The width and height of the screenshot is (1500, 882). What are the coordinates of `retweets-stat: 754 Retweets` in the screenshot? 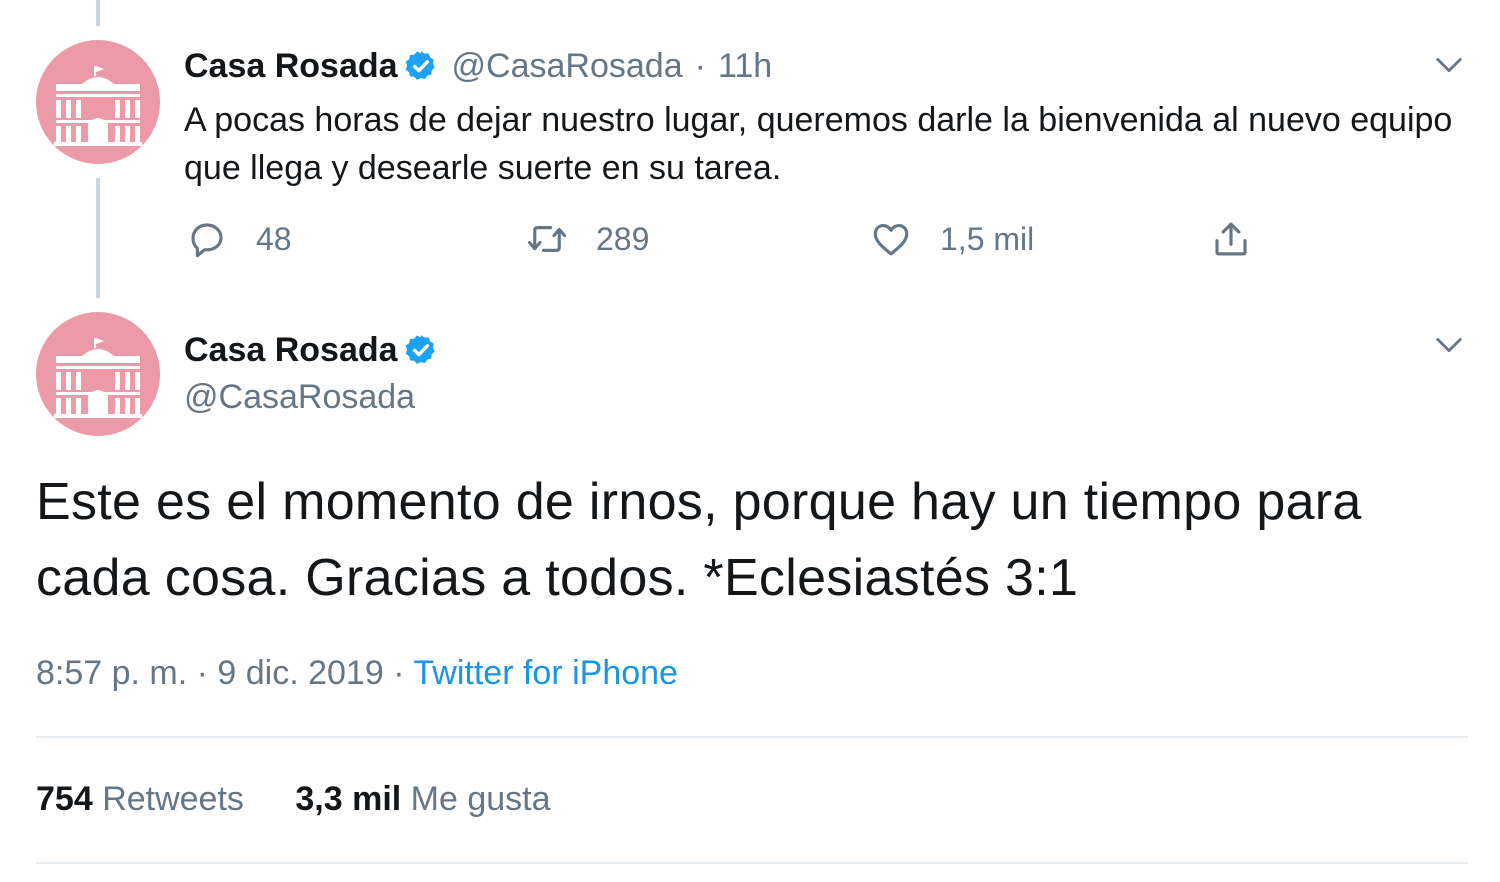 It's located at (144, 799).